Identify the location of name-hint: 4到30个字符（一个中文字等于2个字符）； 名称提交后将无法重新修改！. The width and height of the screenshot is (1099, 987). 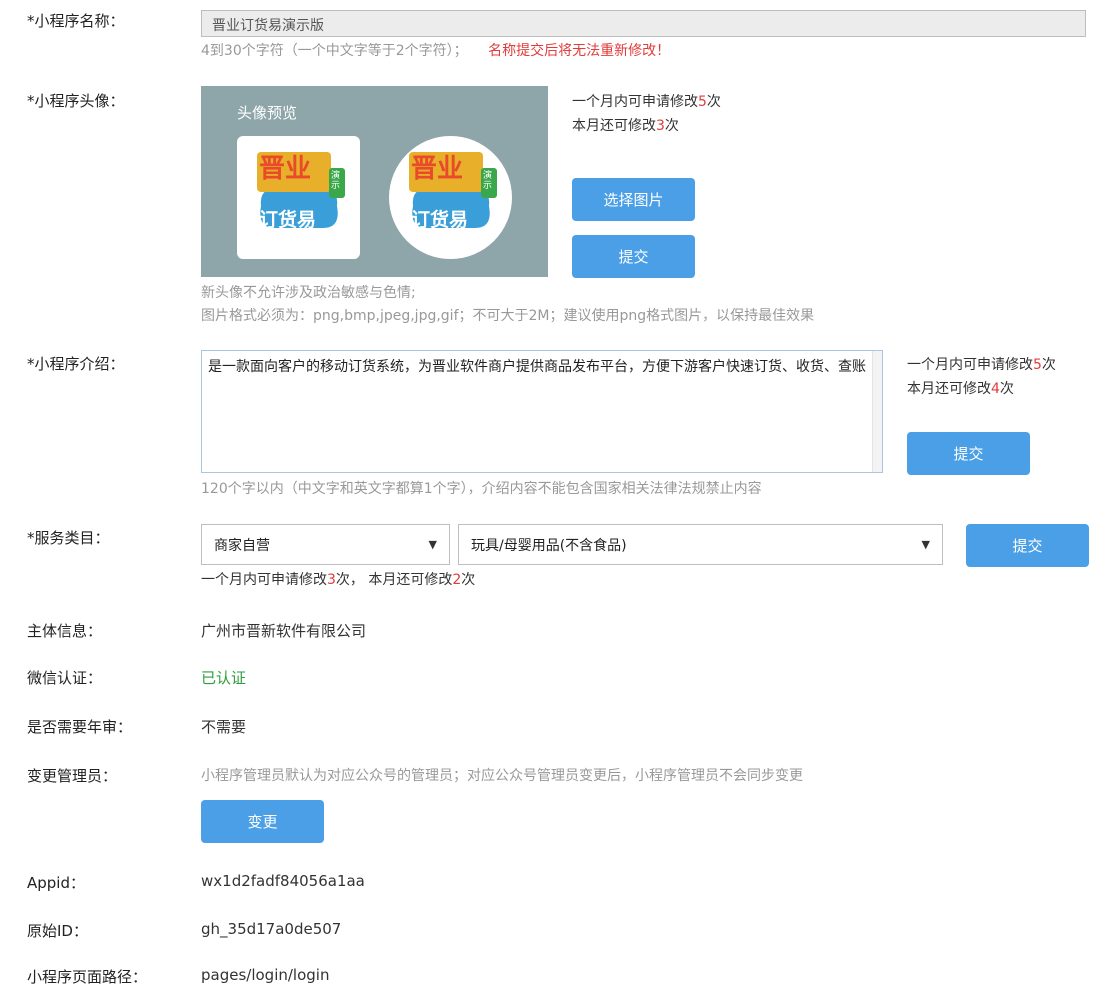
(435, 50).